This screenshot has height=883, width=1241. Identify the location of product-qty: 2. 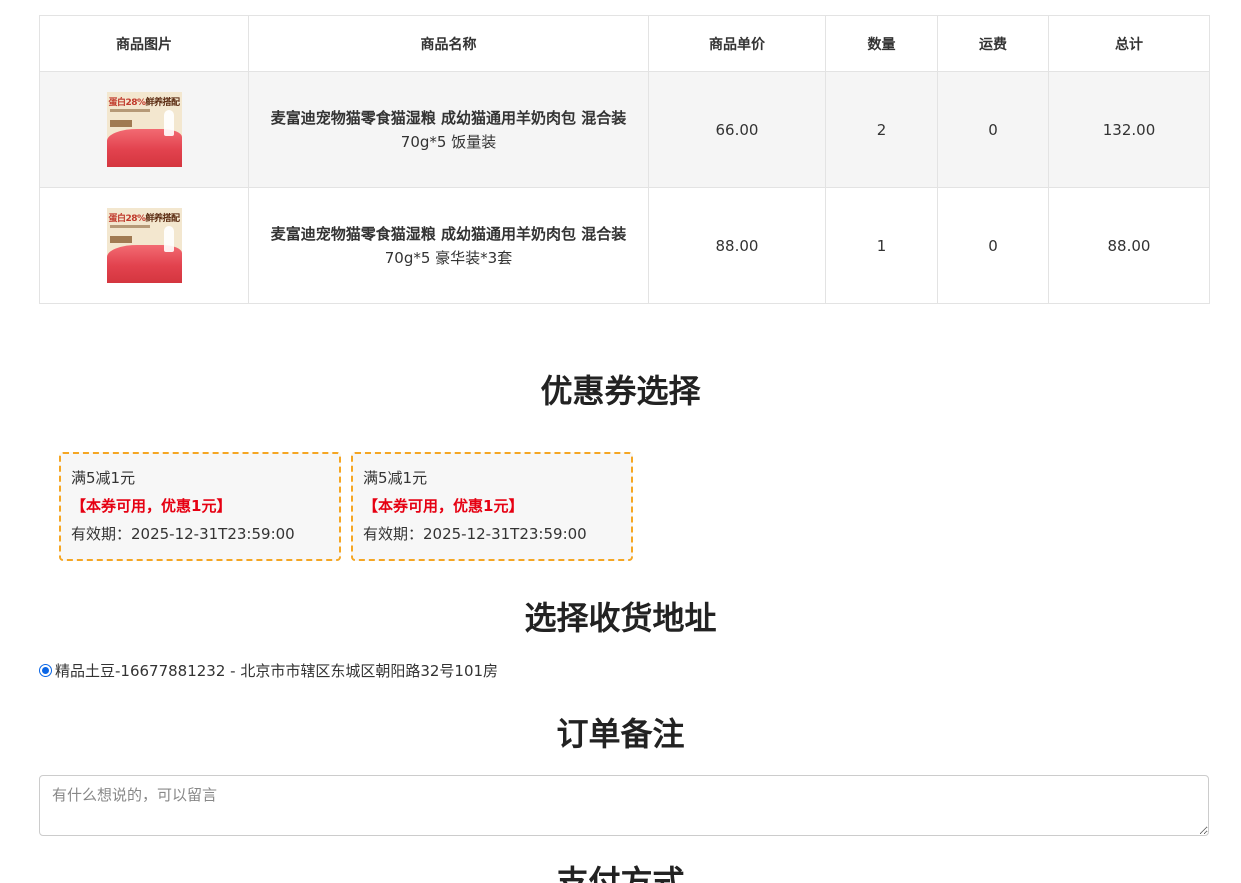
(881, 129).